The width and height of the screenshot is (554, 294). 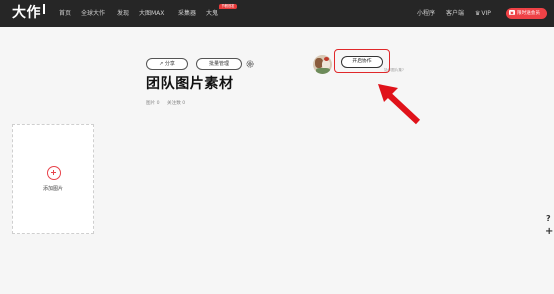 I want to click on follower-count: 关注数 0, so click(x=176, y=103).